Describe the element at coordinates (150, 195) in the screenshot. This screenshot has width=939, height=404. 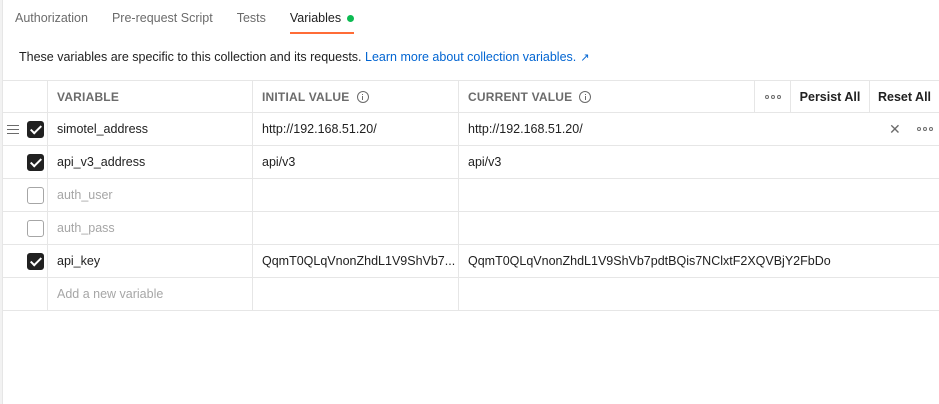
I see `variable-name-cell: auth_user` at that location.